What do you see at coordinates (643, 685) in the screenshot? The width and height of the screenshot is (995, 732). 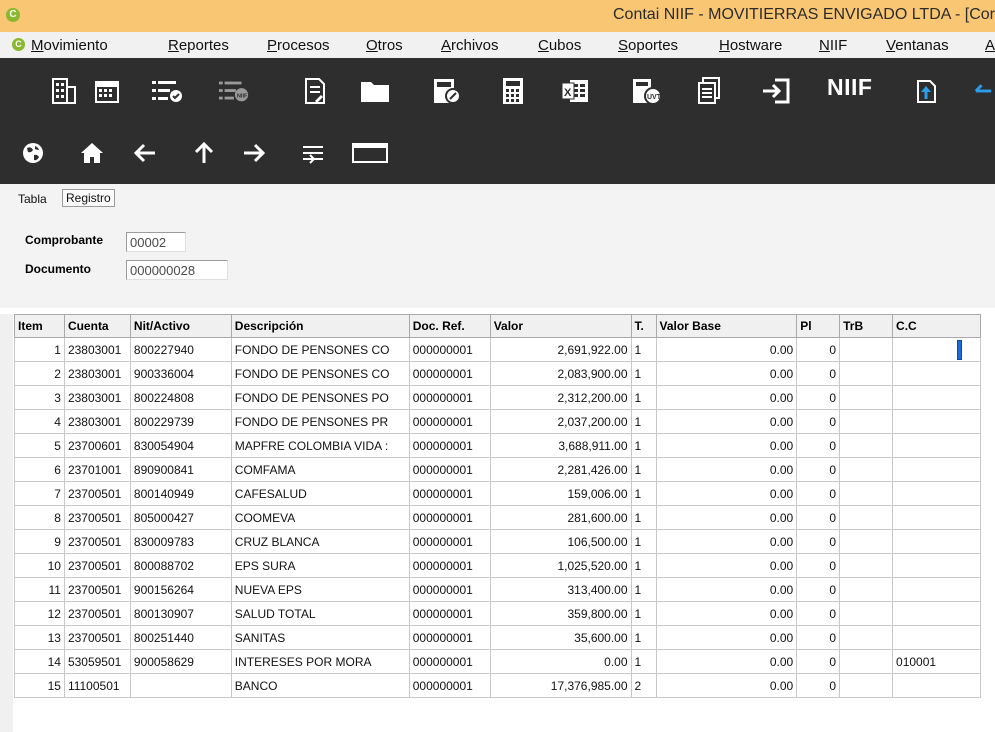 I see `cell-t: 2` at bounding box center [643, 685].